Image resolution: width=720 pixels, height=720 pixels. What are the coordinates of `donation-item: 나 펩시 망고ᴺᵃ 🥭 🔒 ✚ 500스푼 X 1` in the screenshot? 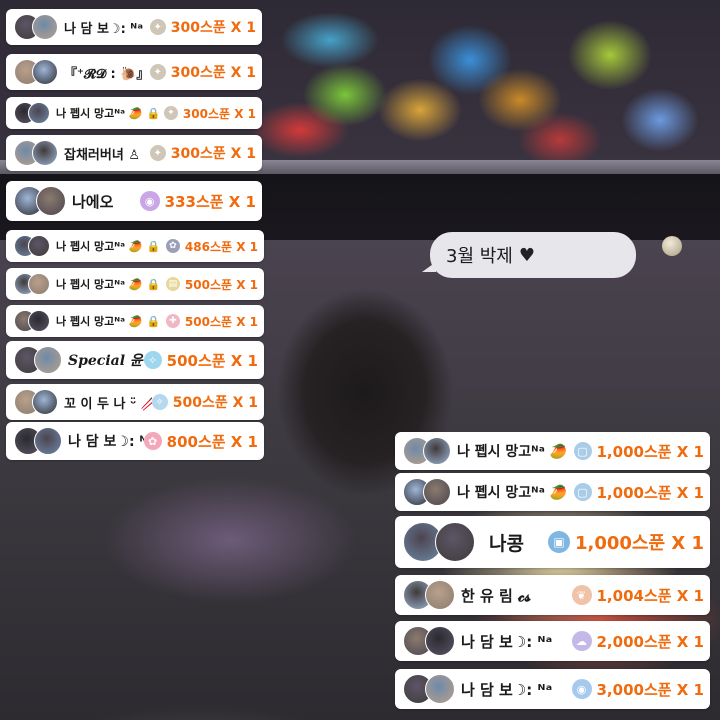 It's located at (135, 321).